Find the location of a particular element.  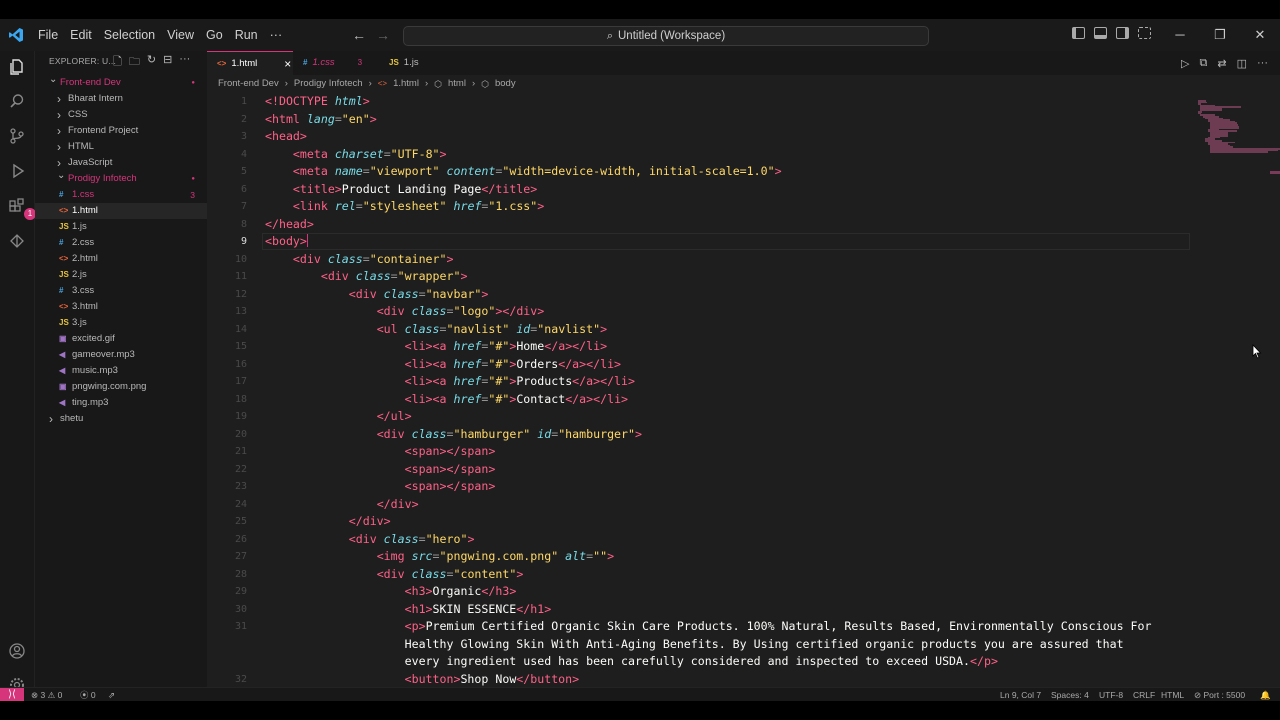

breadcrumb-item: 1.html is located at coordinates (406, 84).